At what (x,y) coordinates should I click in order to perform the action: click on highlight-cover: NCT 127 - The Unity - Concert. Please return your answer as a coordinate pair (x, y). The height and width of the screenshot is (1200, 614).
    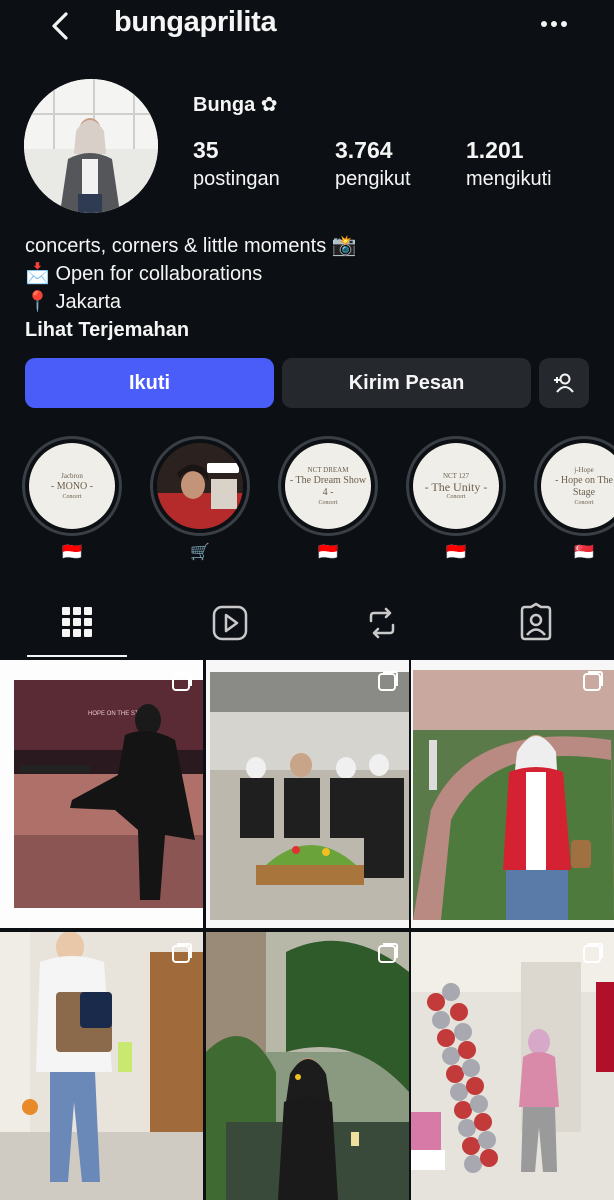
    Looking at the image, I should click on (456, 486).